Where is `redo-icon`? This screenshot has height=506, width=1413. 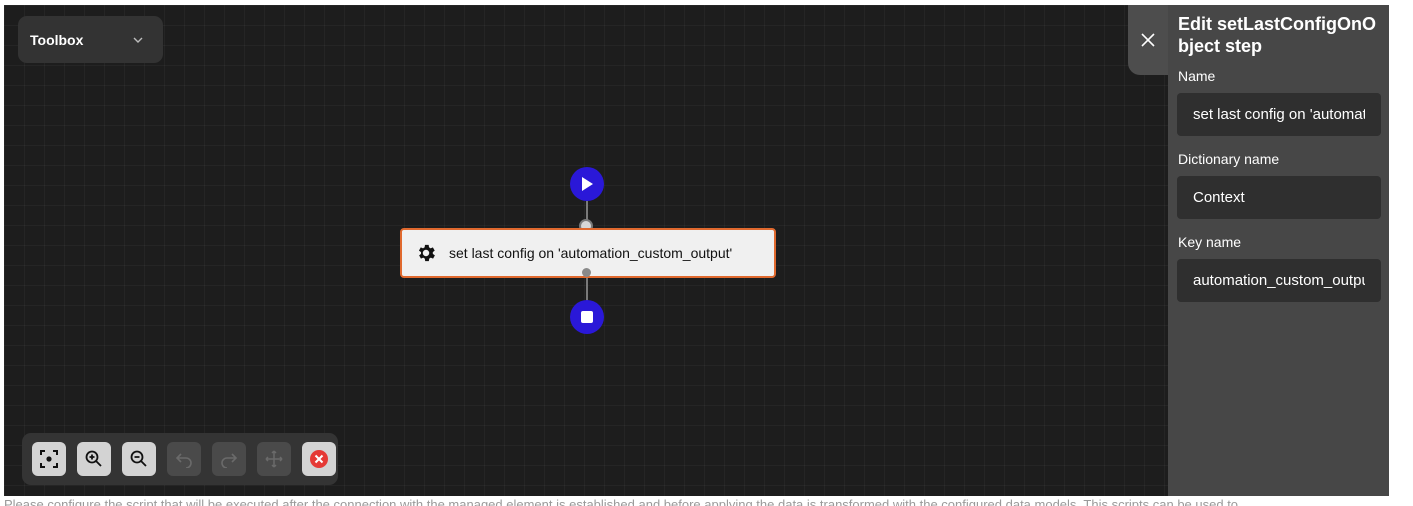 redo-icon is located at coordinates (229, 460).